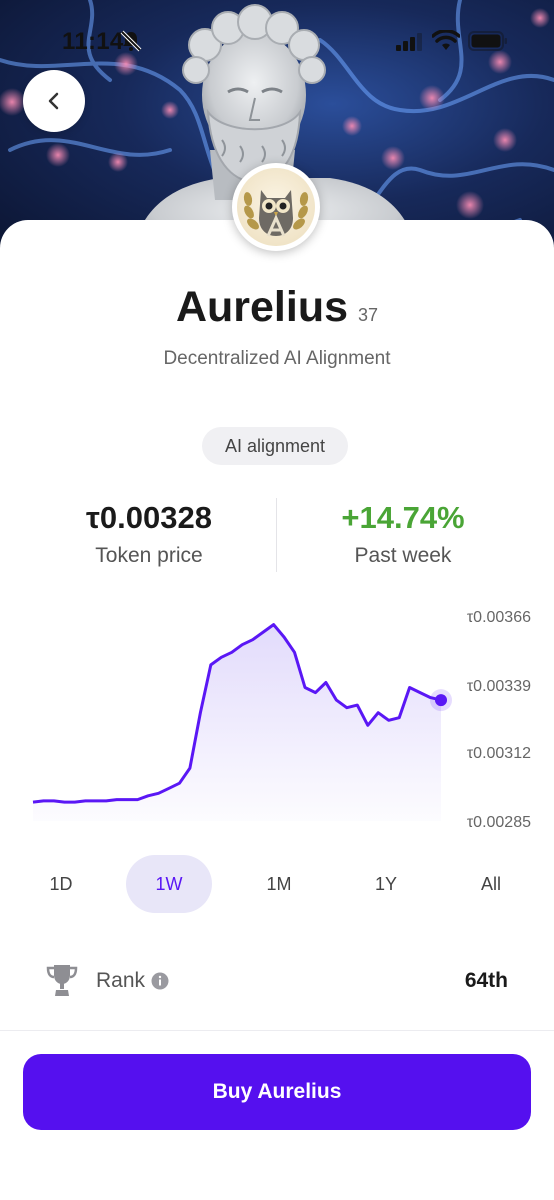 This screenshot has width=554, height=1200. Describe the element at coordinates (409, 42) in the screenshot. I see `signal-icon` at that location.